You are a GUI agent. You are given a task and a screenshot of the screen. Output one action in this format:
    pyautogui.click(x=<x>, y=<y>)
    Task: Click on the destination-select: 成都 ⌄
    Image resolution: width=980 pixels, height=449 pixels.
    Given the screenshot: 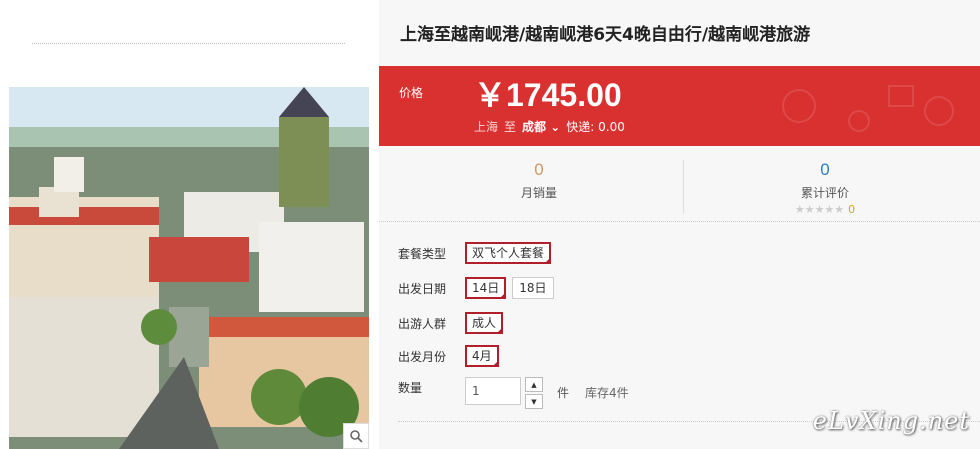 What is the action you would take?
    pyautogui.click(x=541, y=126)
    